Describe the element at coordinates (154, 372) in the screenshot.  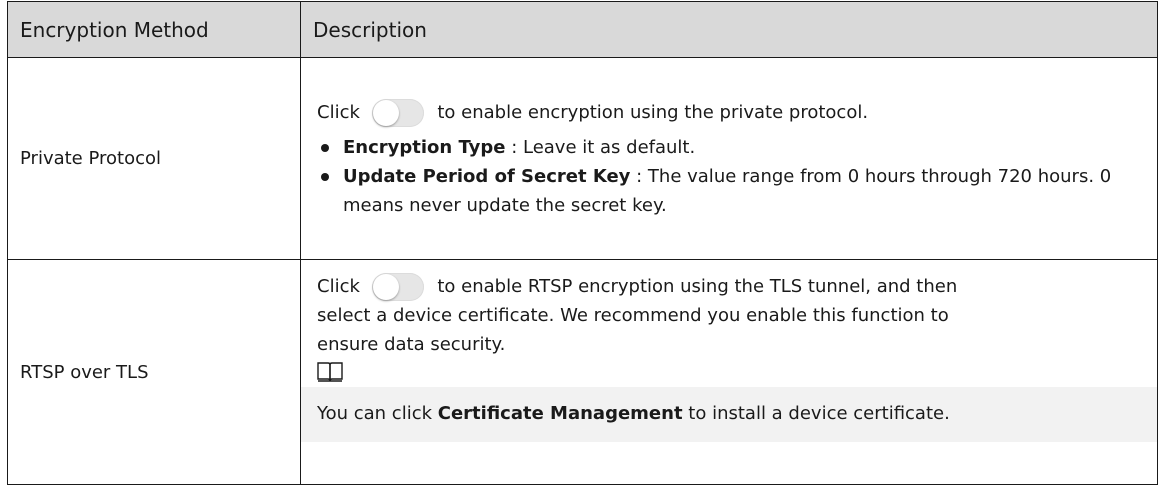
I see `method-cell: RTSP over TLS` at that location.